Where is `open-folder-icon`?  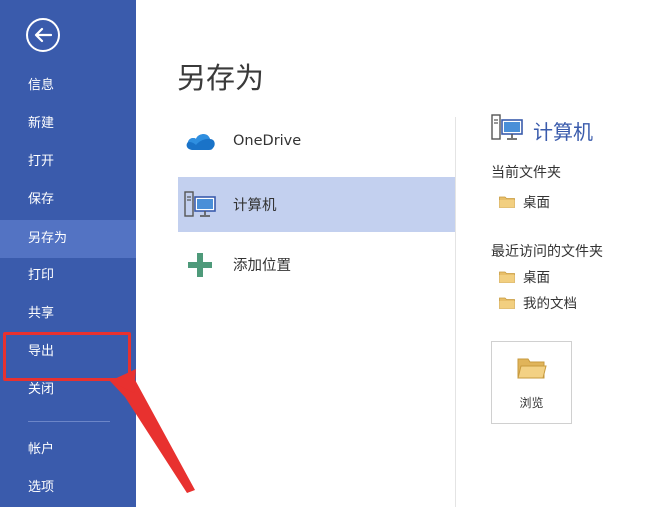 open-folder-icon is located at coordinates (531, 370).